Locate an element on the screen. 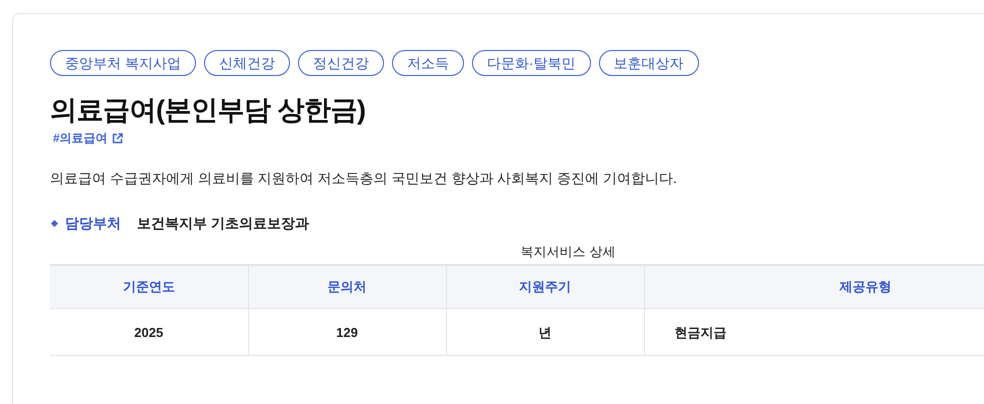 Image resolution: width=984 pixels, height=404 pixels. table-cell: 129 is located at coordinates (347, 332).